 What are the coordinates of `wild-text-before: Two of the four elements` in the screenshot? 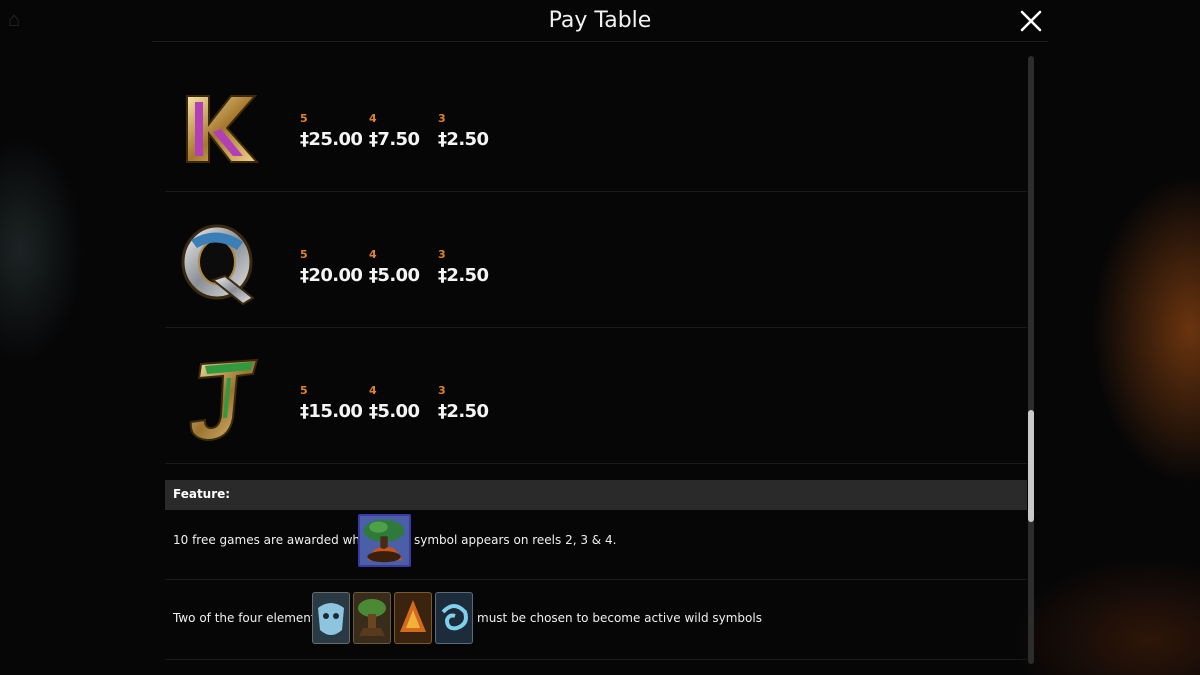 It's located at (247, 618).